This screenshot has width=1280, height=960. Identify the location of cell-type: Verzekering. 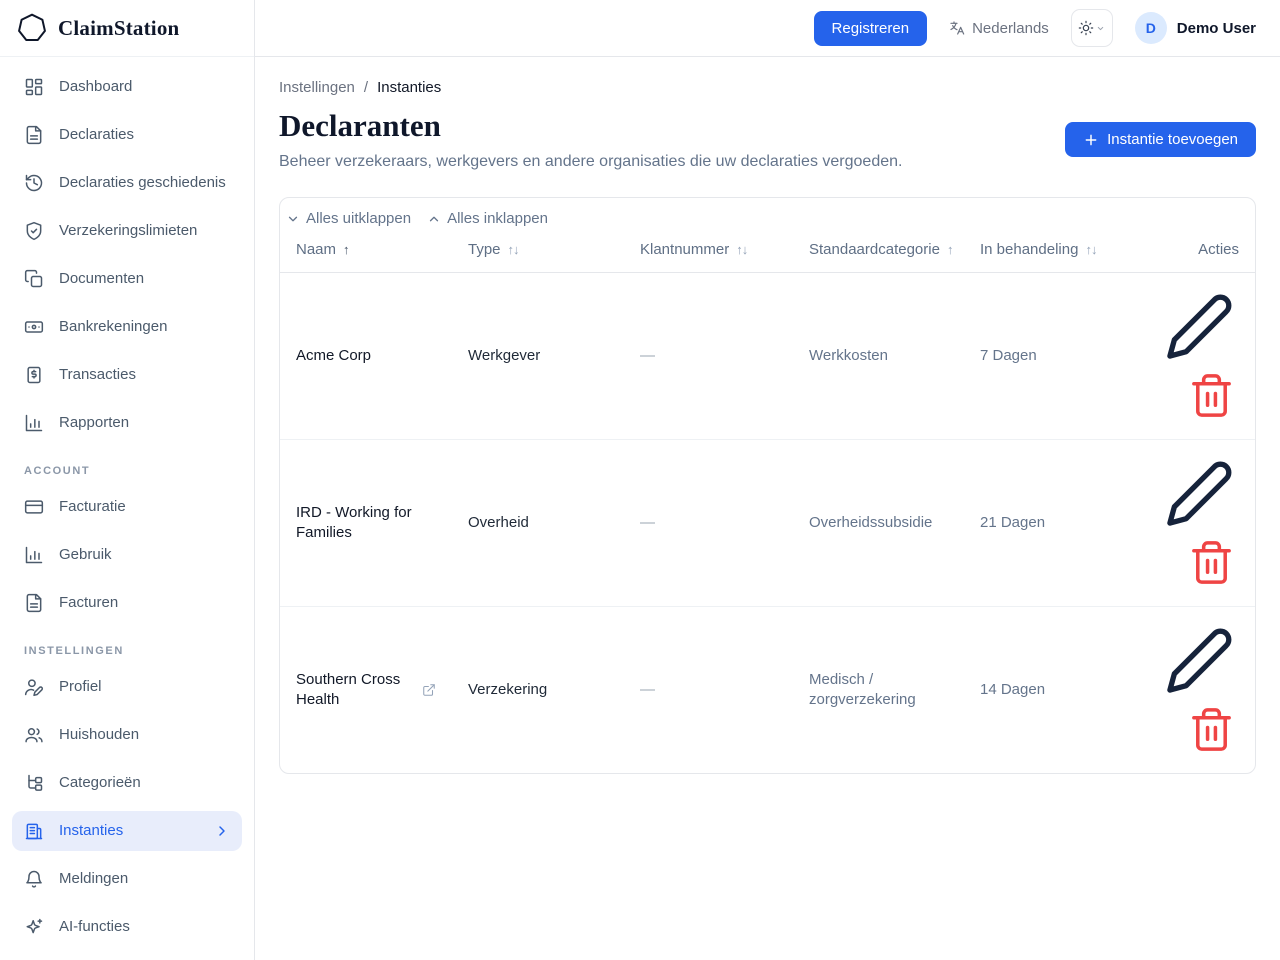
(508, 689).